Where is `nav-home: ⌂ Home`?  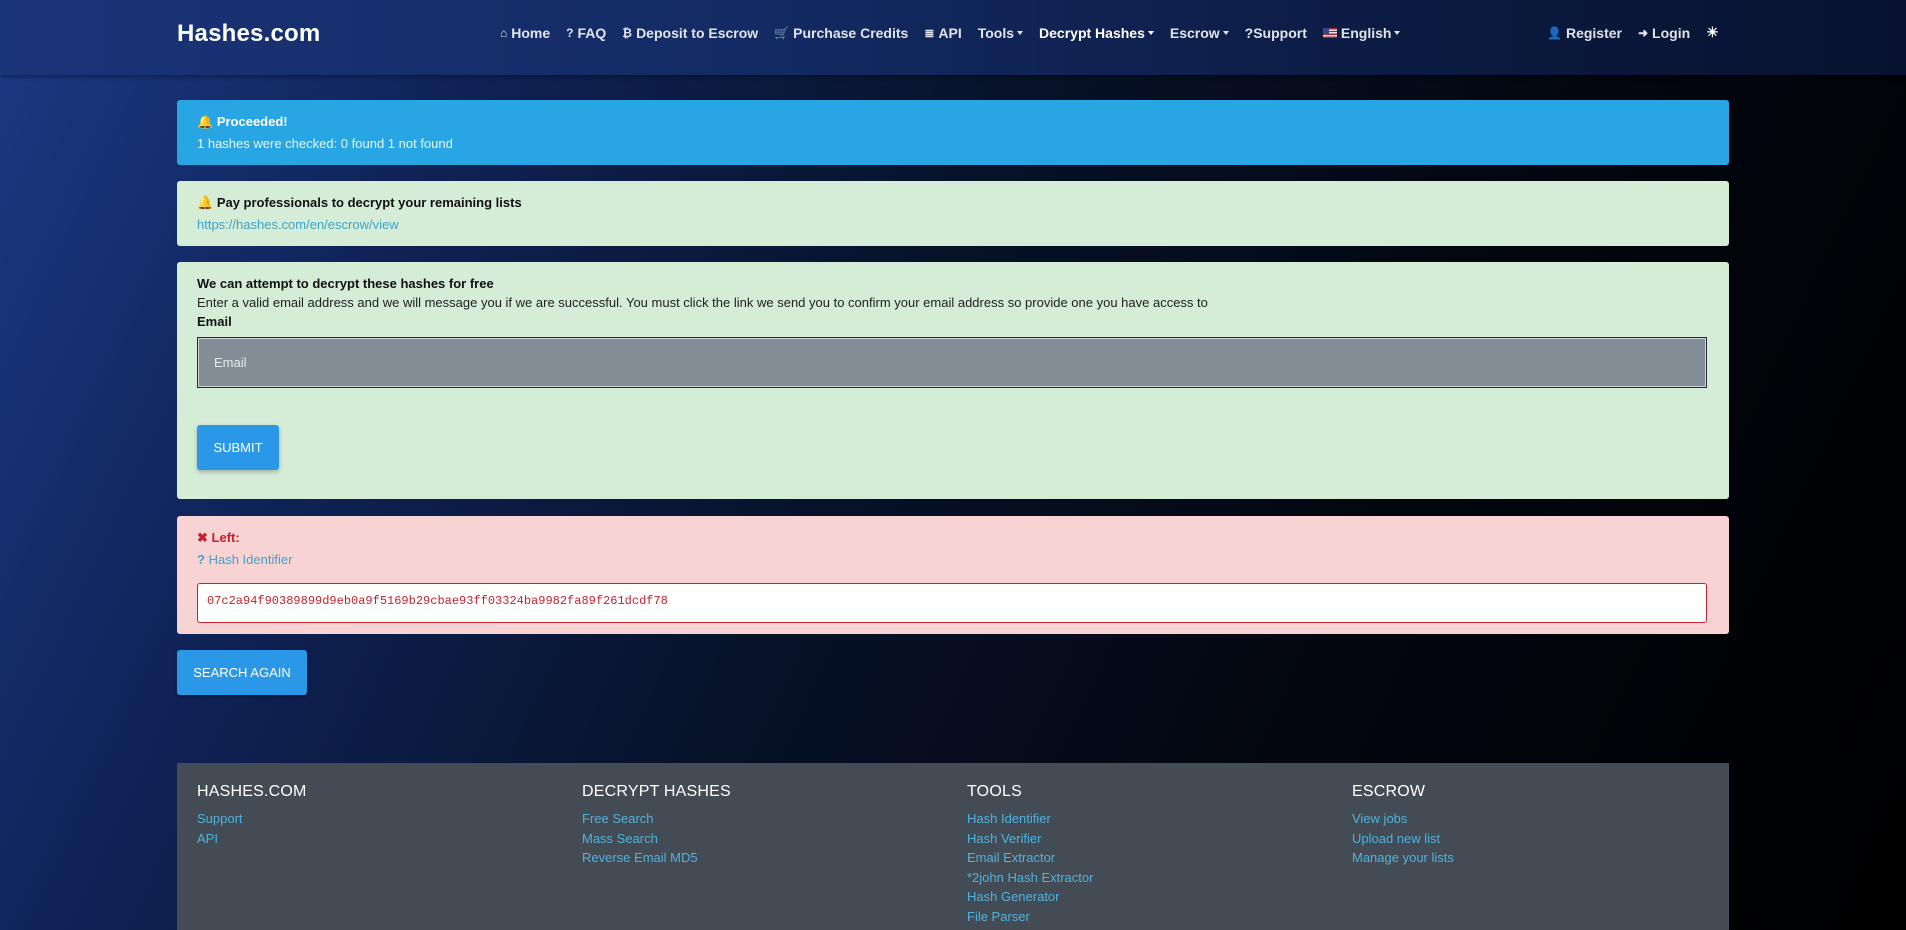 nav-home: ⌂ Home is located at coordinates (525, 33).